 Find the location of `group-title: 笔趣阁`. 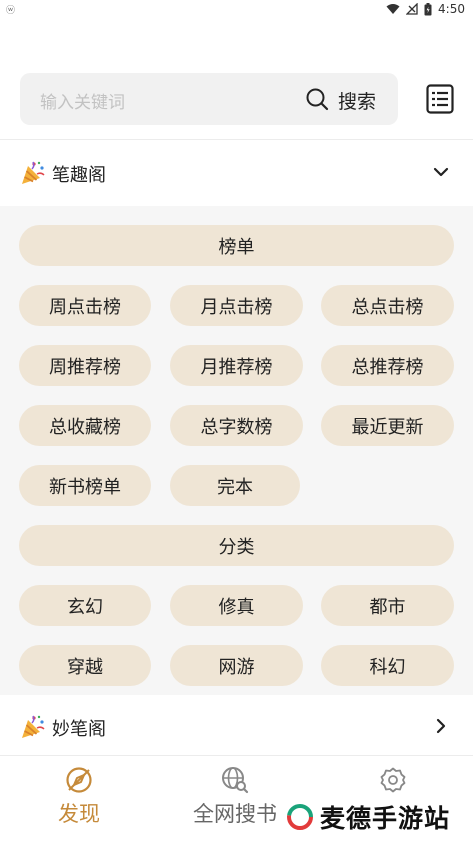

group-title: 笔趣阁 is located at coordinates (79, 175).